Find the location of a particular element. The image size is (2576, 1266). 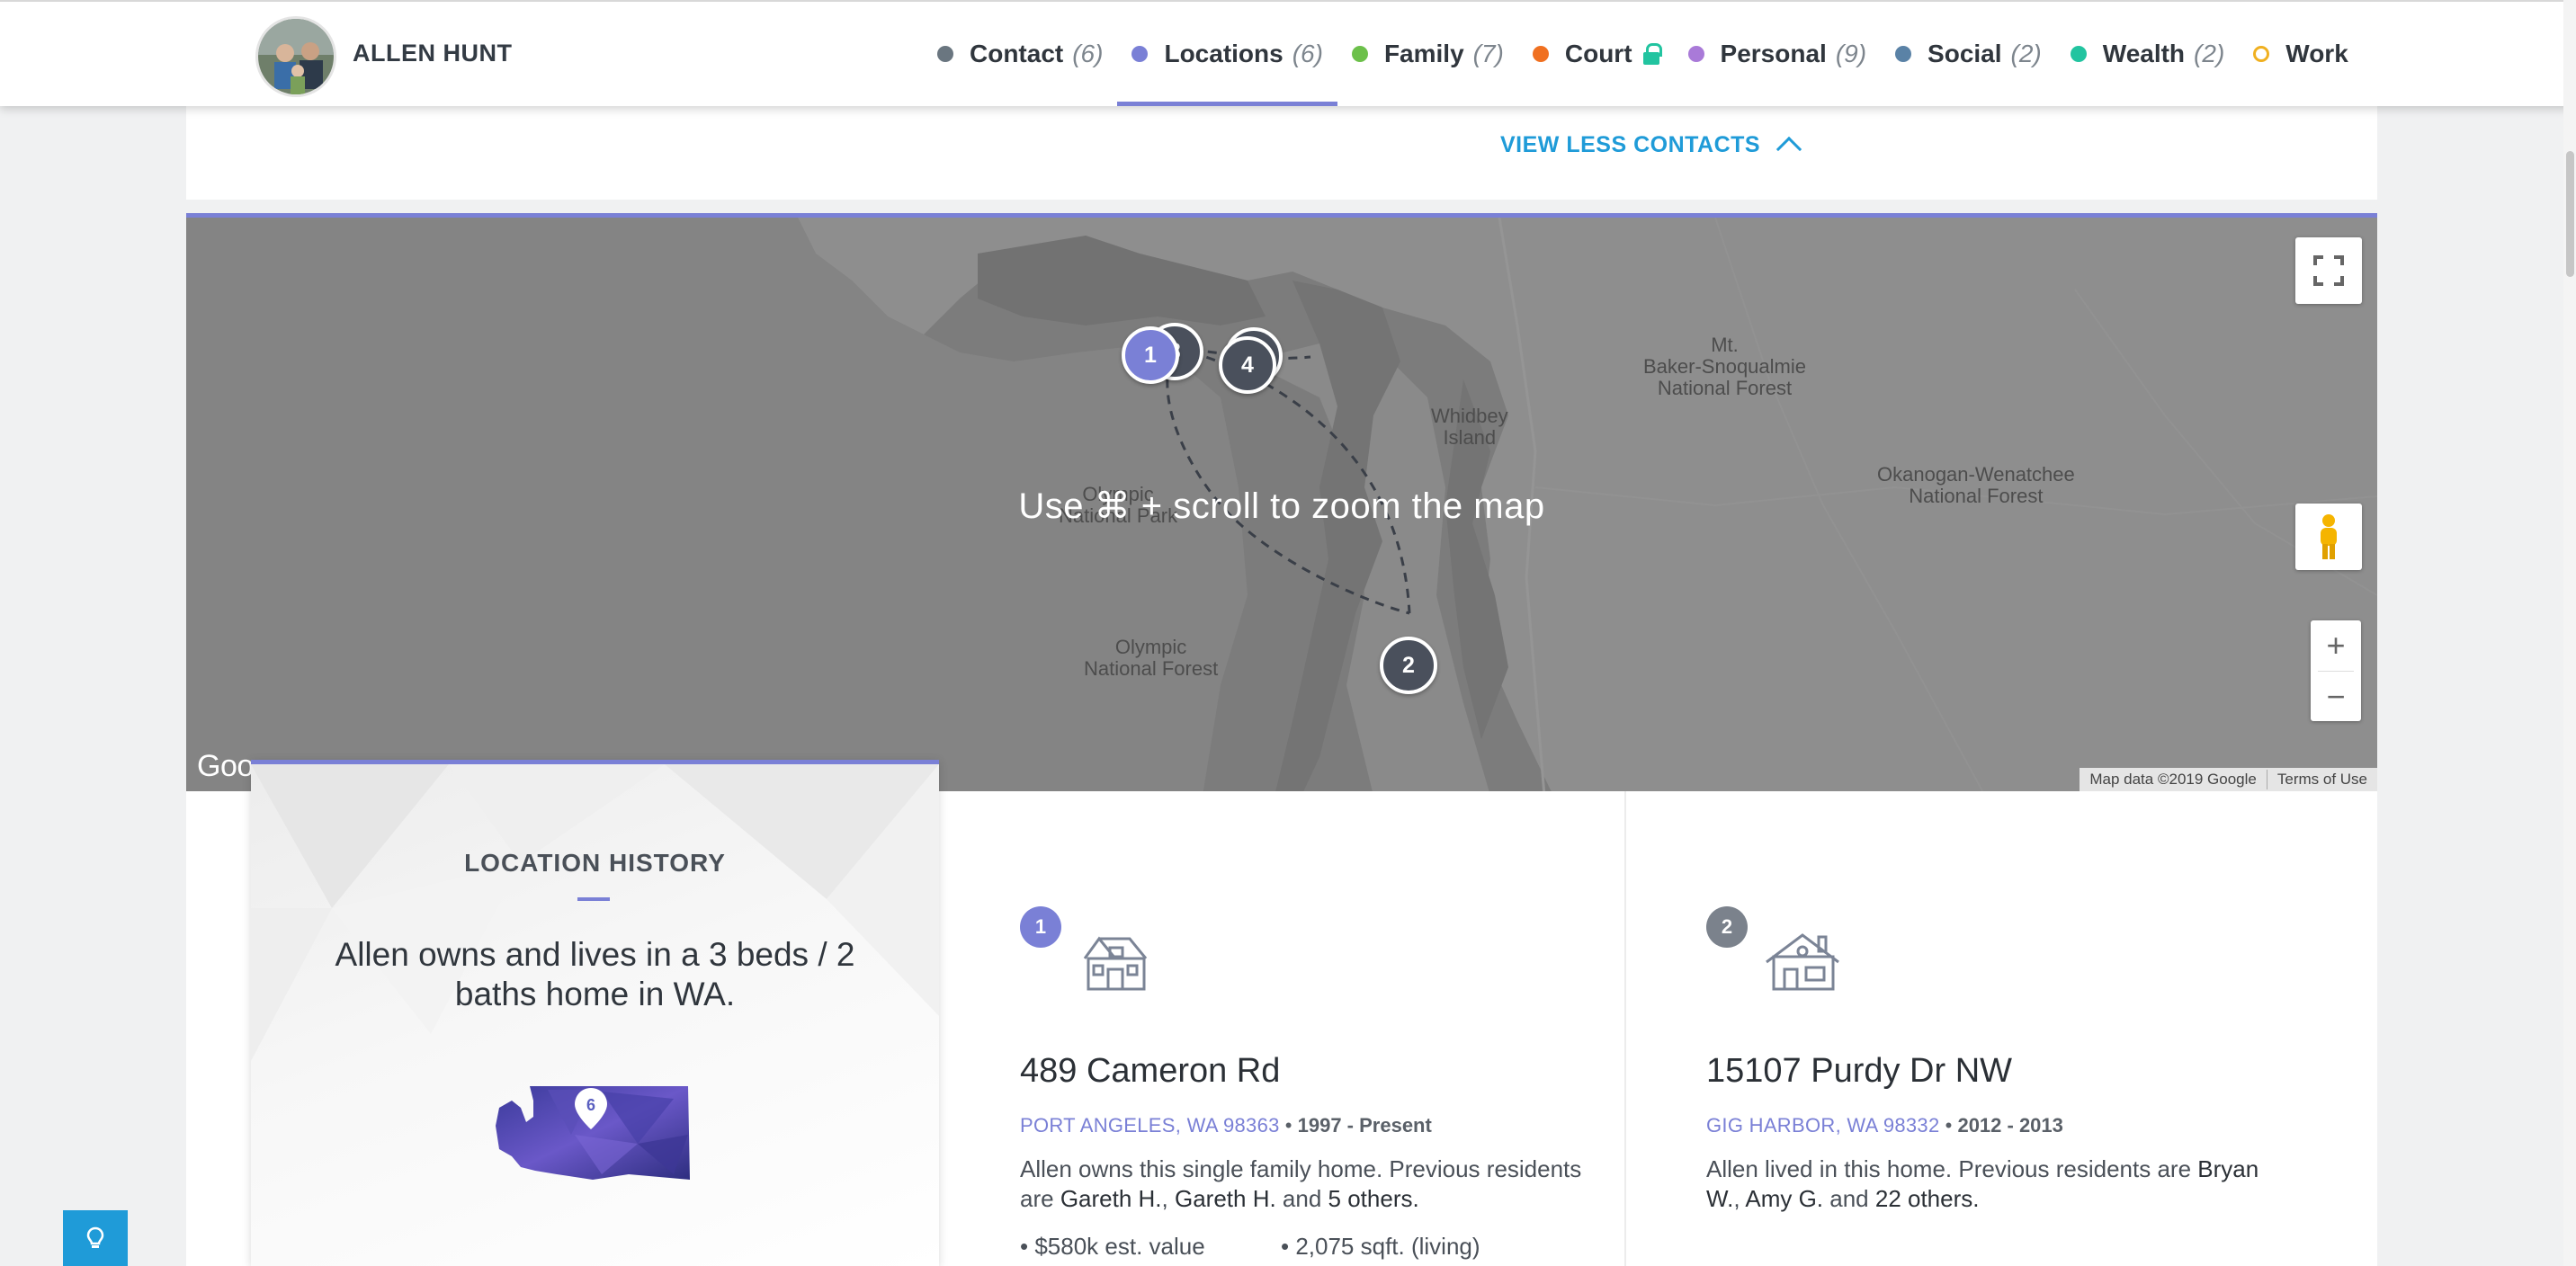

tab-label: Work is located at coordinates (2316, 53).